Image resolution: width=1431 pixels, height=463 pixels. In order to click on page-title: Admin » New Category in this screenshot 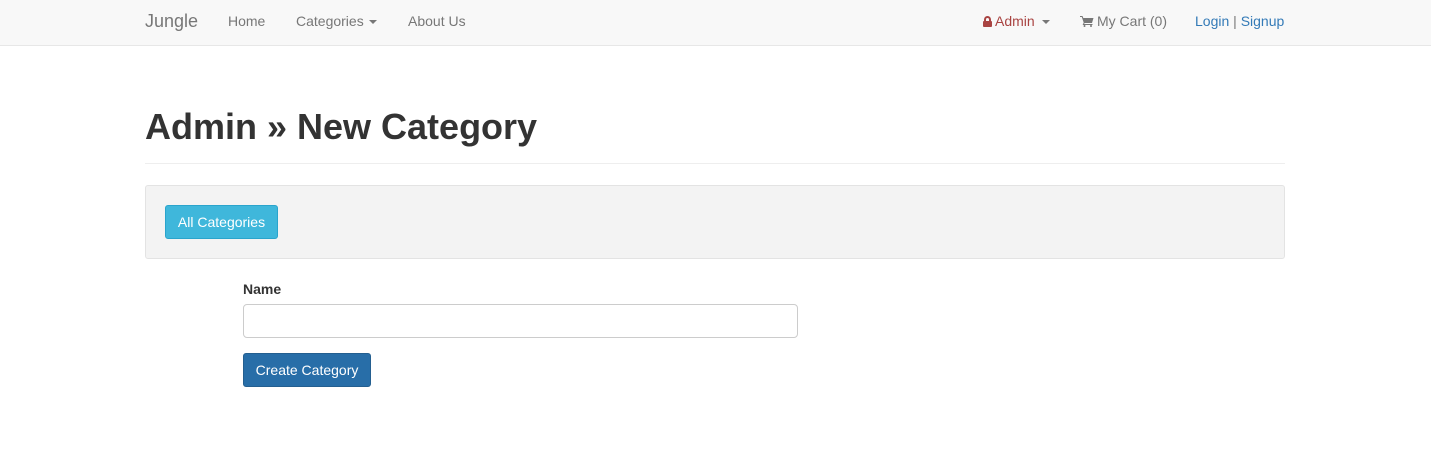, I will do `click(341, 126)`.